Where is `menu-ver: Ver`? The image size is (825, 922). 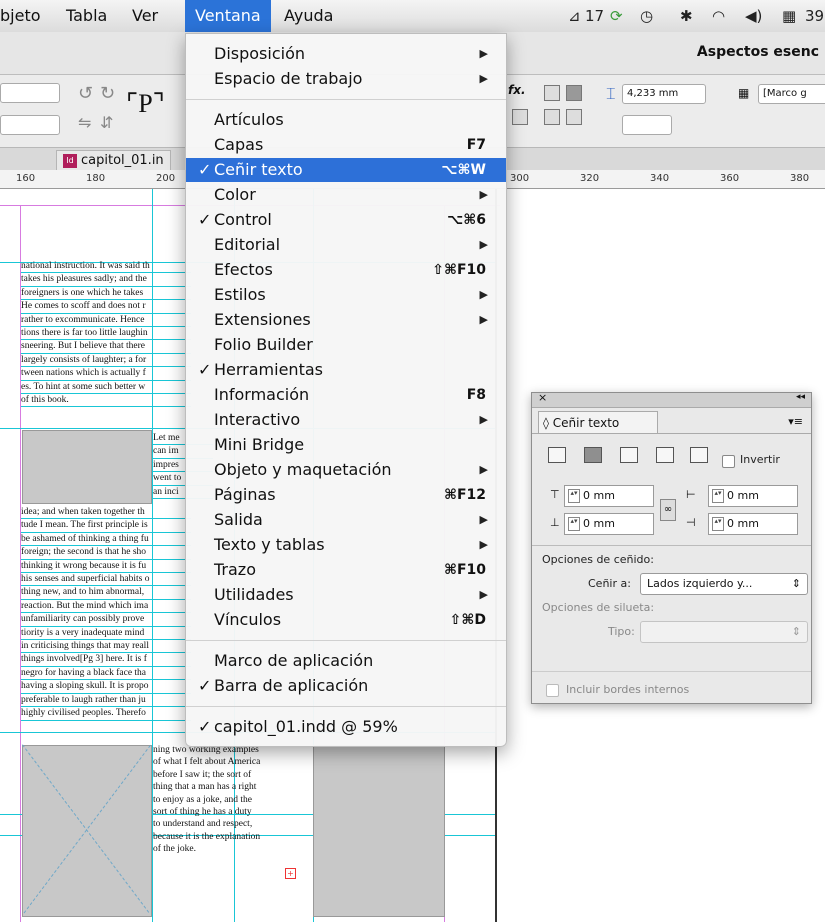 menu-ver: Ver is located at coordinates (145, 16).